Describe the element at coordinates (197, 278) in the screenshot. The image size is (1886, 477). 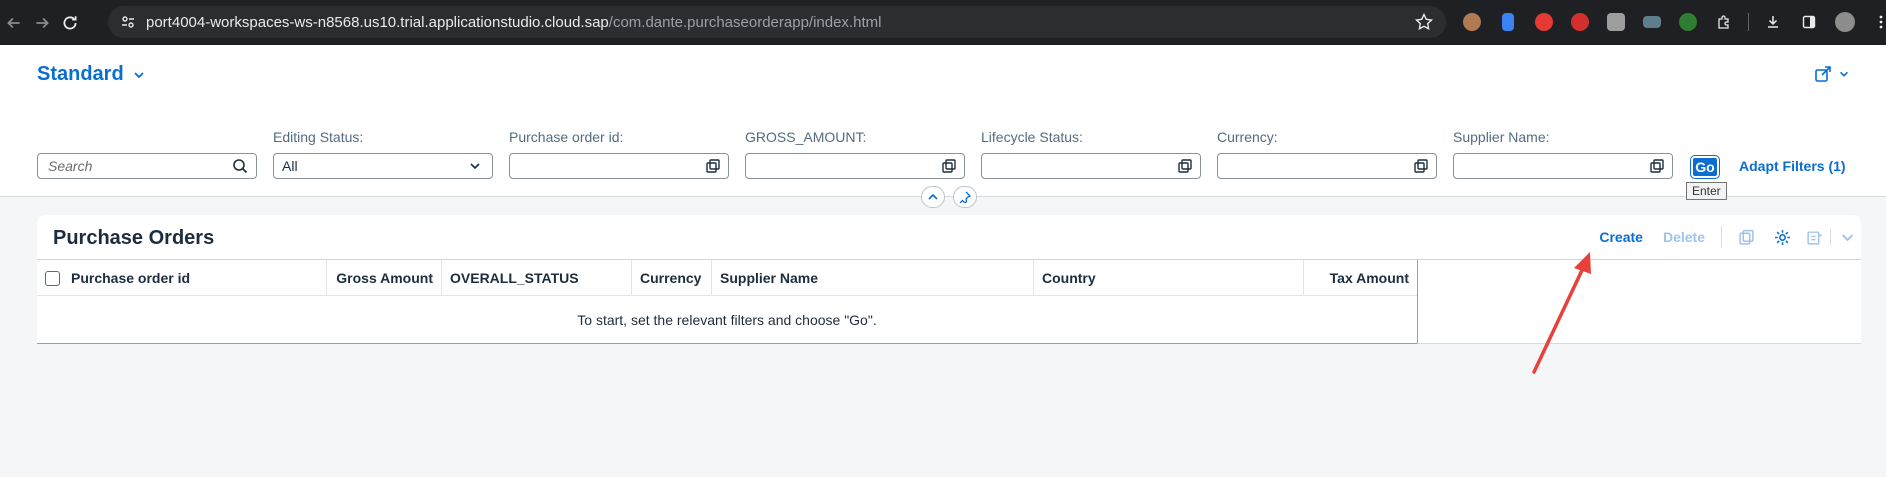
I see `column-header: Purchase order id` at that location.